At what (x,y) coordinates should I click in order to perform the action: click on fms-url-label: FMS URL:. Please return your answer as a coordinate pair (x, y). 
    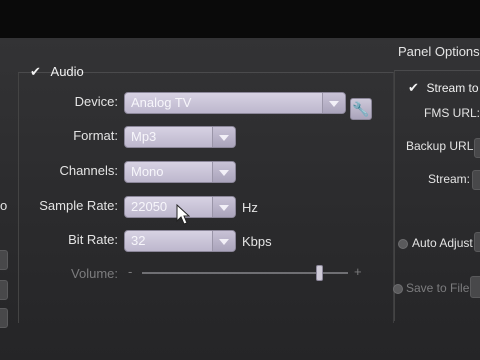
    Looking at the image, I should click on (452, 113).